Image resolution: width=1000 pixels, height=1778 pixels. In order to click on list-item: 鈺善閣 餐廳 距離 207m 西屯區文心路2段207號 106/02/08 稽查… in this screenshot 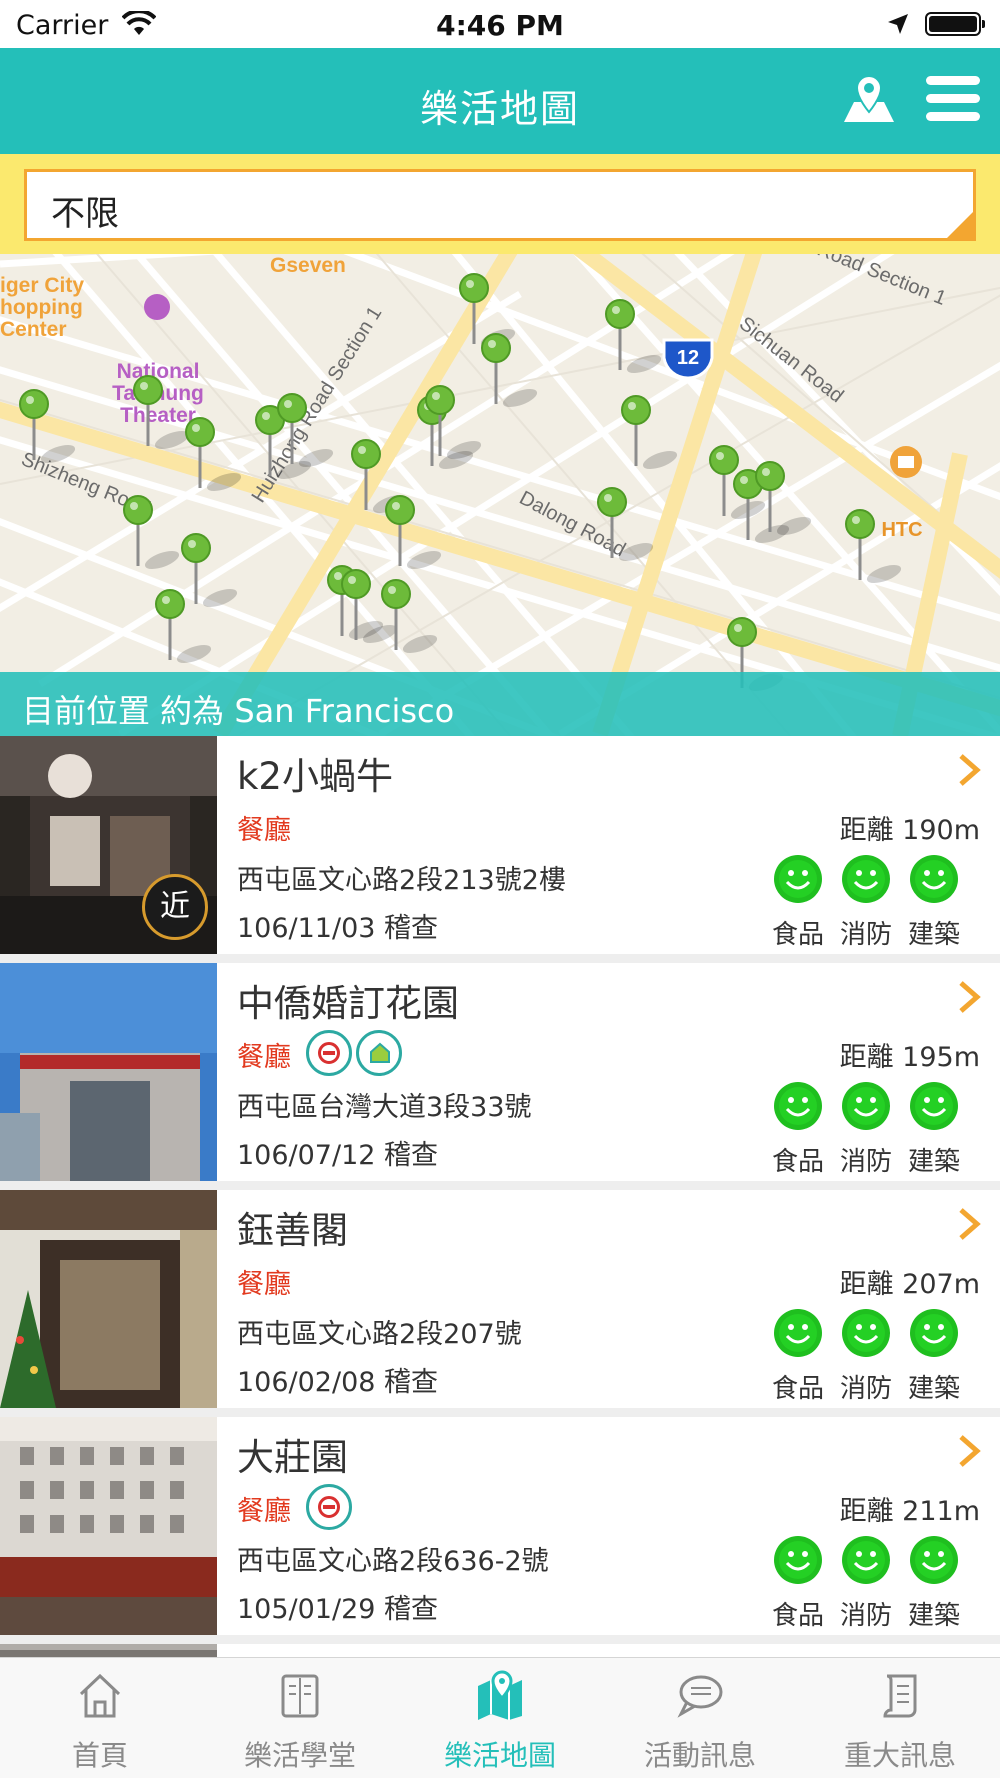, I will do `click(500, 1299)`.